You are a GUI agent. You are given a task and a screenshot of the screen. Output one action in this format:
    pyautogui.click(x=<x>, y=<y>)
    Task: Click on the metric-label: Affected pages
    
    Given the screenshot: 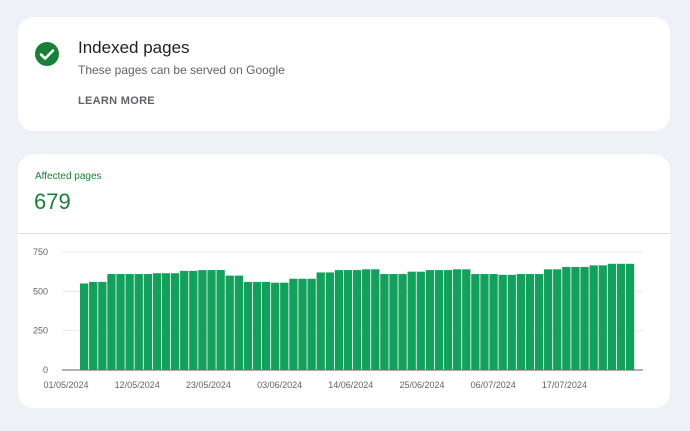 What is the action you would take?
    pyautogui.click(x=68, y=176)
    